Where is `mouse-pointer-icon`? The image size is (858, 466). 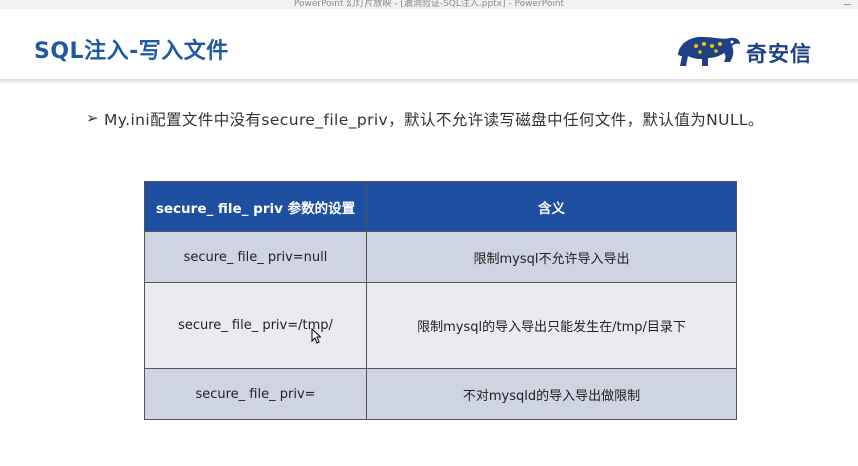 mouse-pointer-icon is located at coordinates (316, 336).